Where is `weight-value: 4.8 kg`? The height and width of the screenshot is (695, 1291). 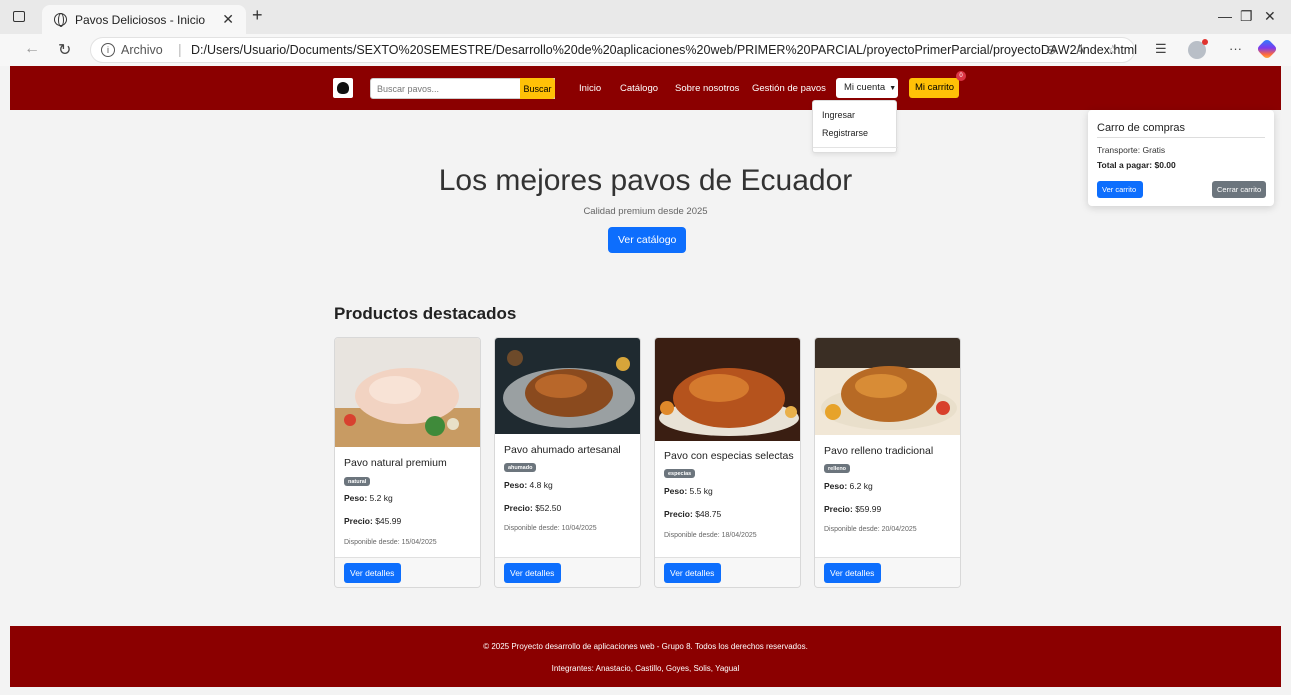 weight-value: 4.8 kg is located at coordinates (541, 485).